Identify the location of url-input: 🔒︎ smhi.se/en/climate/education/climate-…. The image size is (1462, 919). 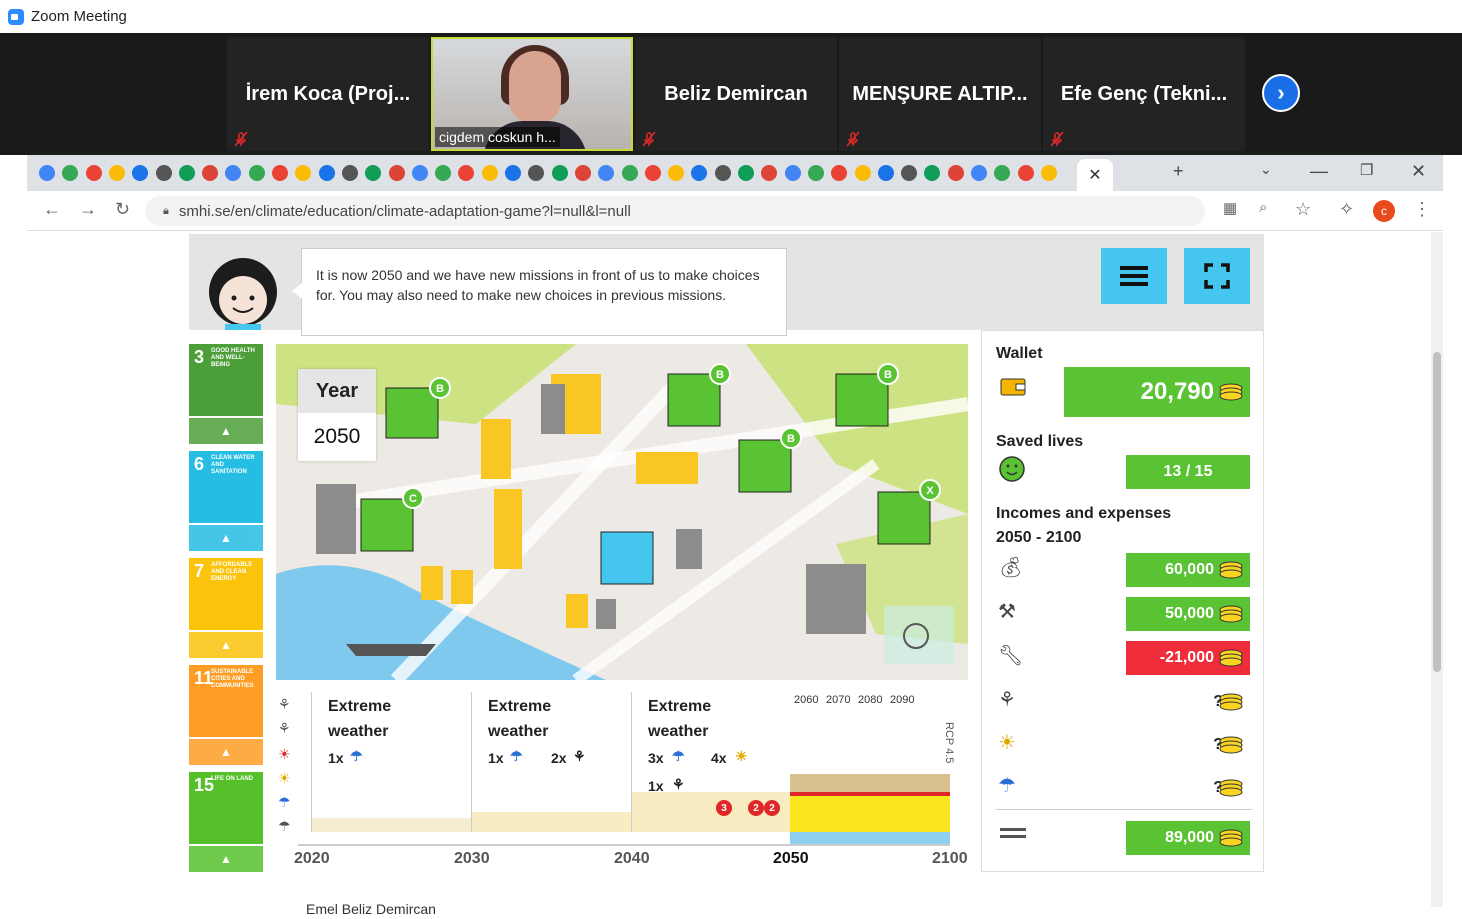
(675, 211).